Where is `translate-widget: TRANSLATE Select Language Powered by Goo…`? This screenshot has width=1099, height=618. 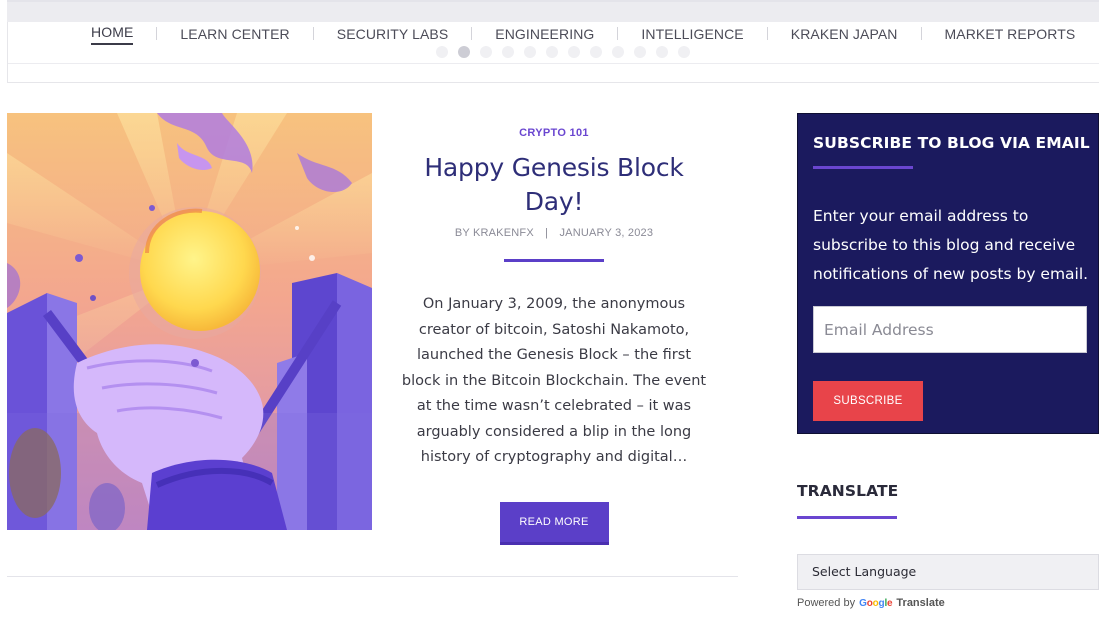
translate-widget: TRANSLATE Select Language Powered by Goo… is located at coordinates (948, 544).